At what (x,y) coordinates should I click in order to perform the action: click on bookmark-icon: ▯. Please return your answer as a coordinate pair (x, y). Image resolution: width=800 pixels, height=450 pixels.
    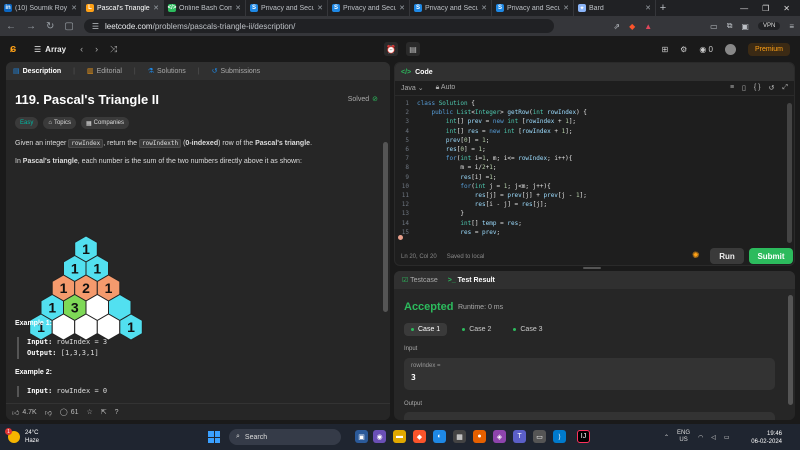
    Looking at the image, I should click on (744, 88).